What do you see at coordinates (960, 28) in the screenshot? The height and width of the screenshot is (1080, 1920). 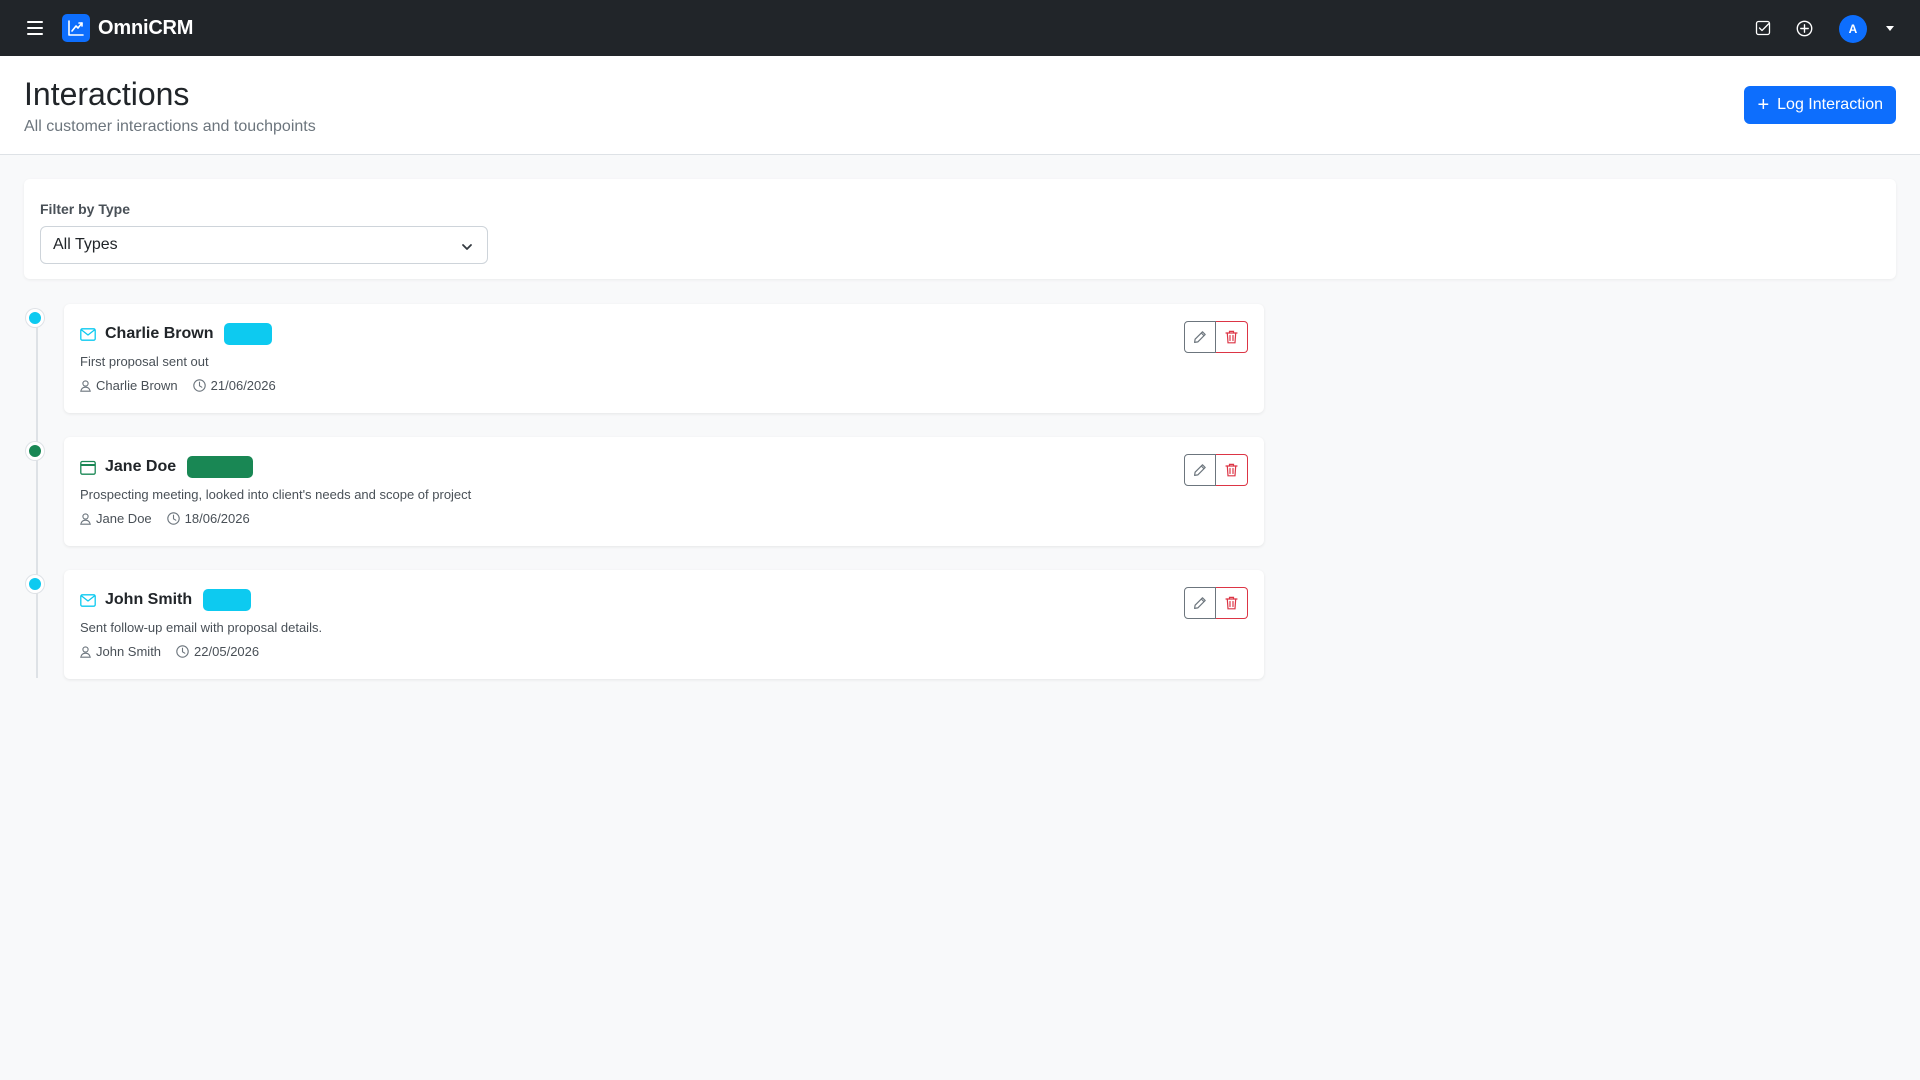 I see `top-navbar: OmniCRM A` at bounding box center [960, 28].